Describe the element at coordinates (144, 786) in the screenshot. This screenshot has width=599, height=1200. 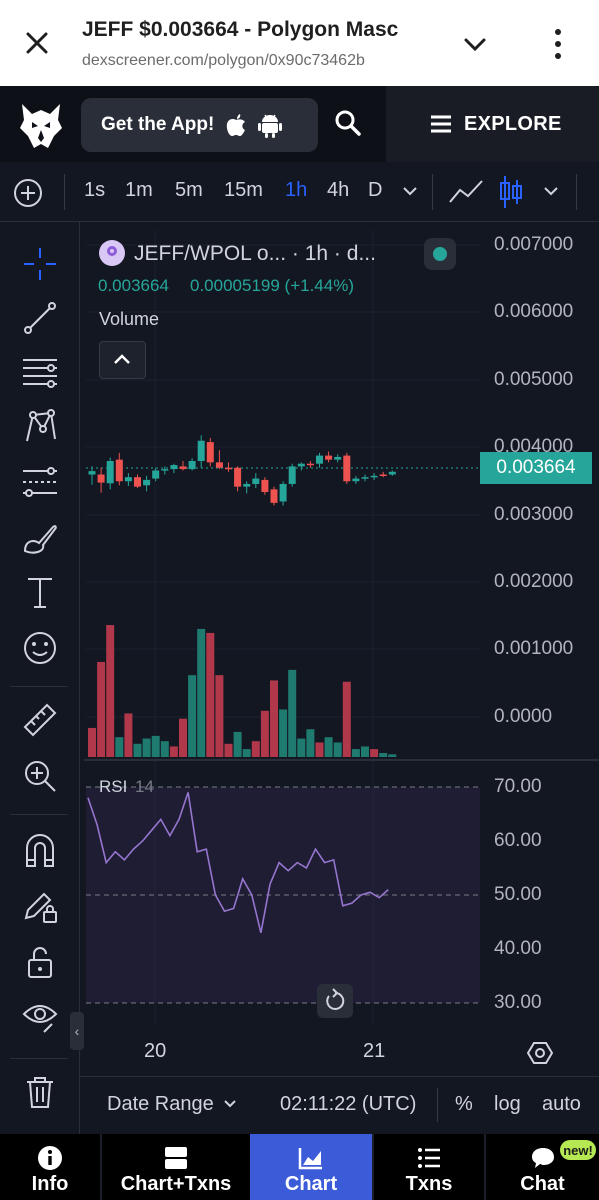
I see `rsi-length: 14` at that location.